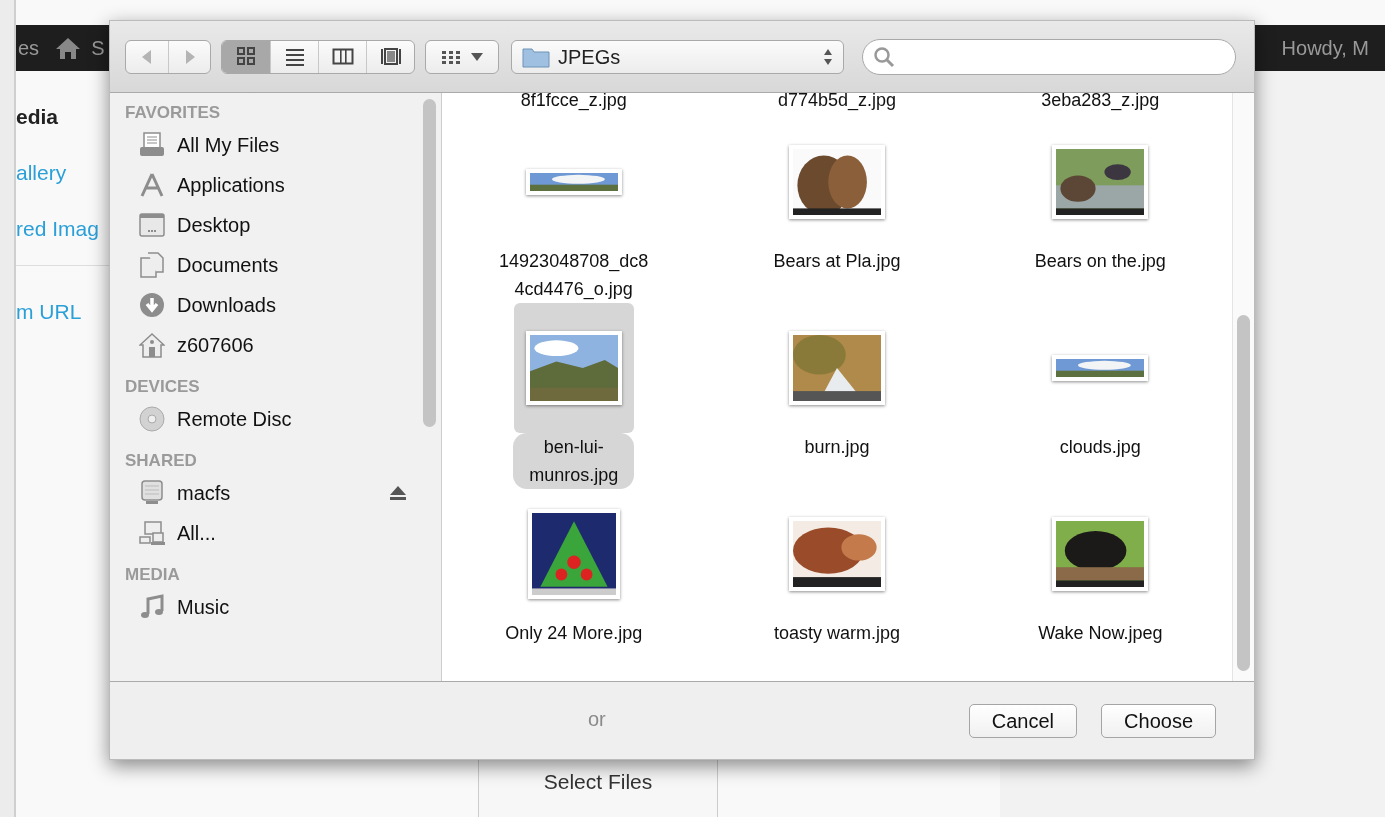 The image size is (1385, 817). What do you see at coordinates (837, 101) in the screenshot?
I see `file-name: d774b5d_z.jpg` at bounding box center [837, 101].